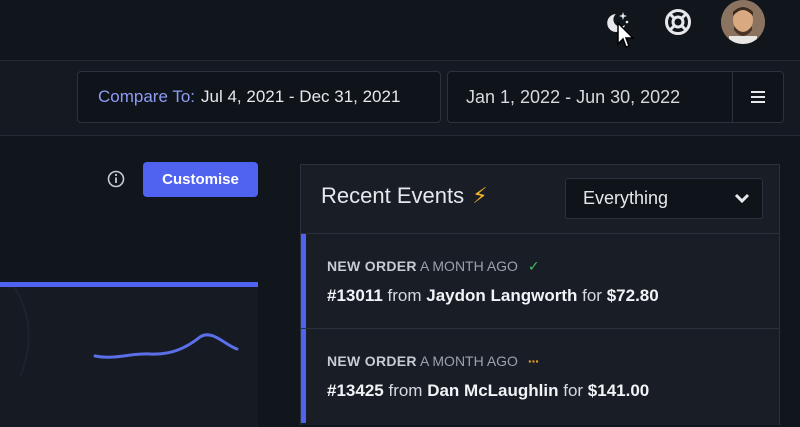 The image size is (800, 427). What do you see at coordinates (573, 96) in the screenshot?
I see `date-range-value: Jan 1, 2022 - Jun 30, 2022` at bounding box center [573, 96].